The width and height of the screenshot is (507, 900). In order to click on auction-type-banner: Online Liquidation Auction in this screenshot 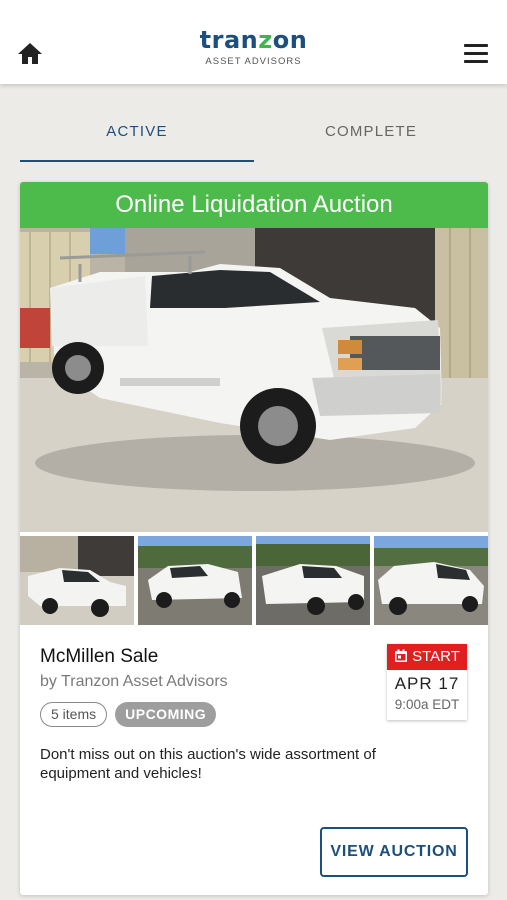, I will do `click(254, 205)`.